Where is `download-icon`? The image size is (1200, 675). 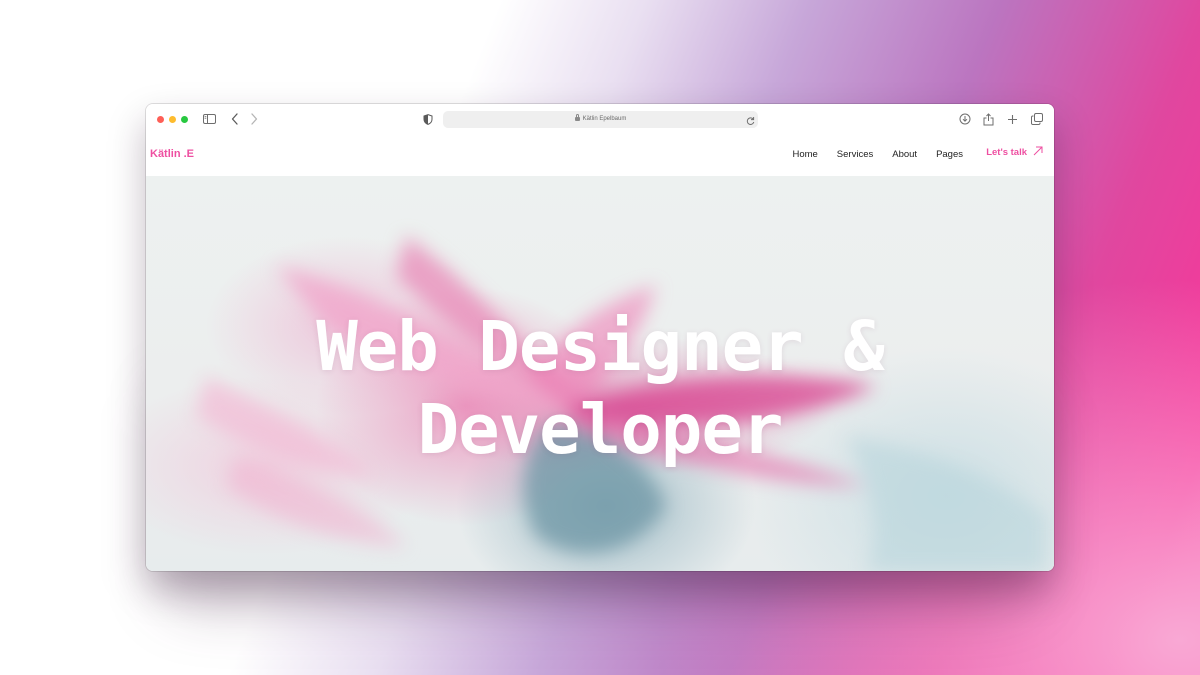
download-icon is located at coordinates (965, 119).